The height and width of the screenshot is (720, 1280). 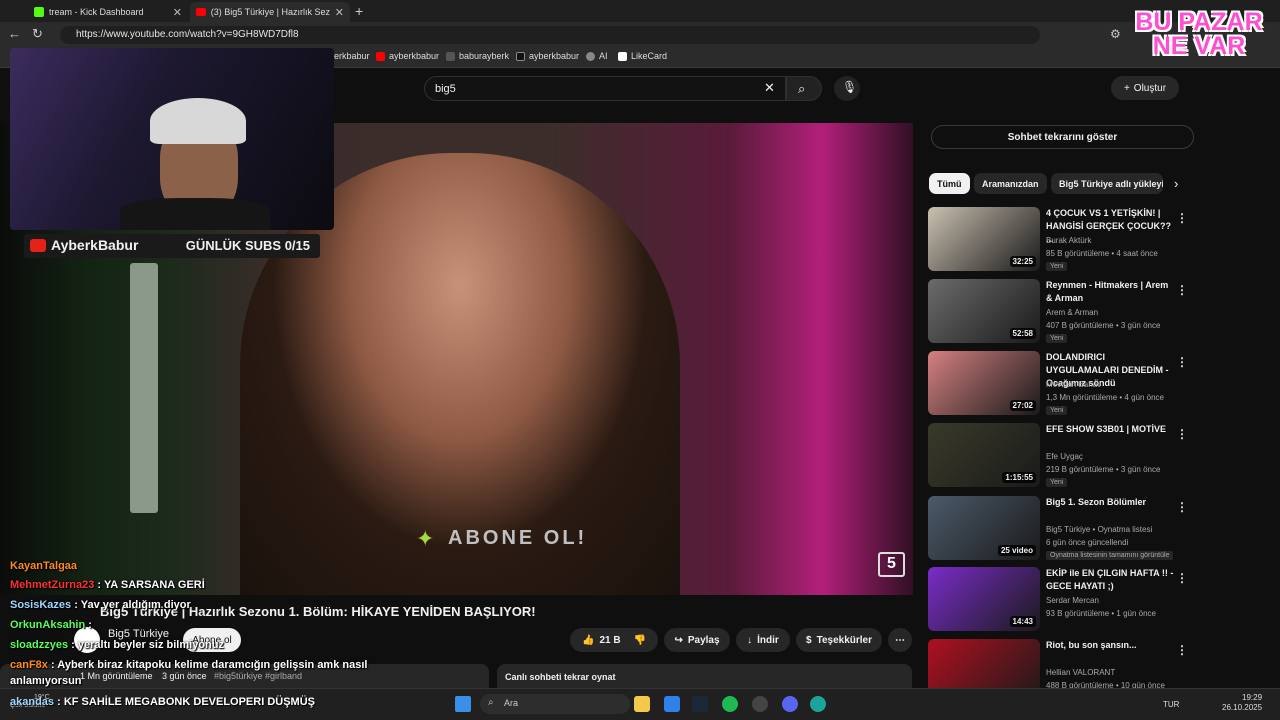 I want to click on video-duration: 14:43, so click(x=1022, y=621).